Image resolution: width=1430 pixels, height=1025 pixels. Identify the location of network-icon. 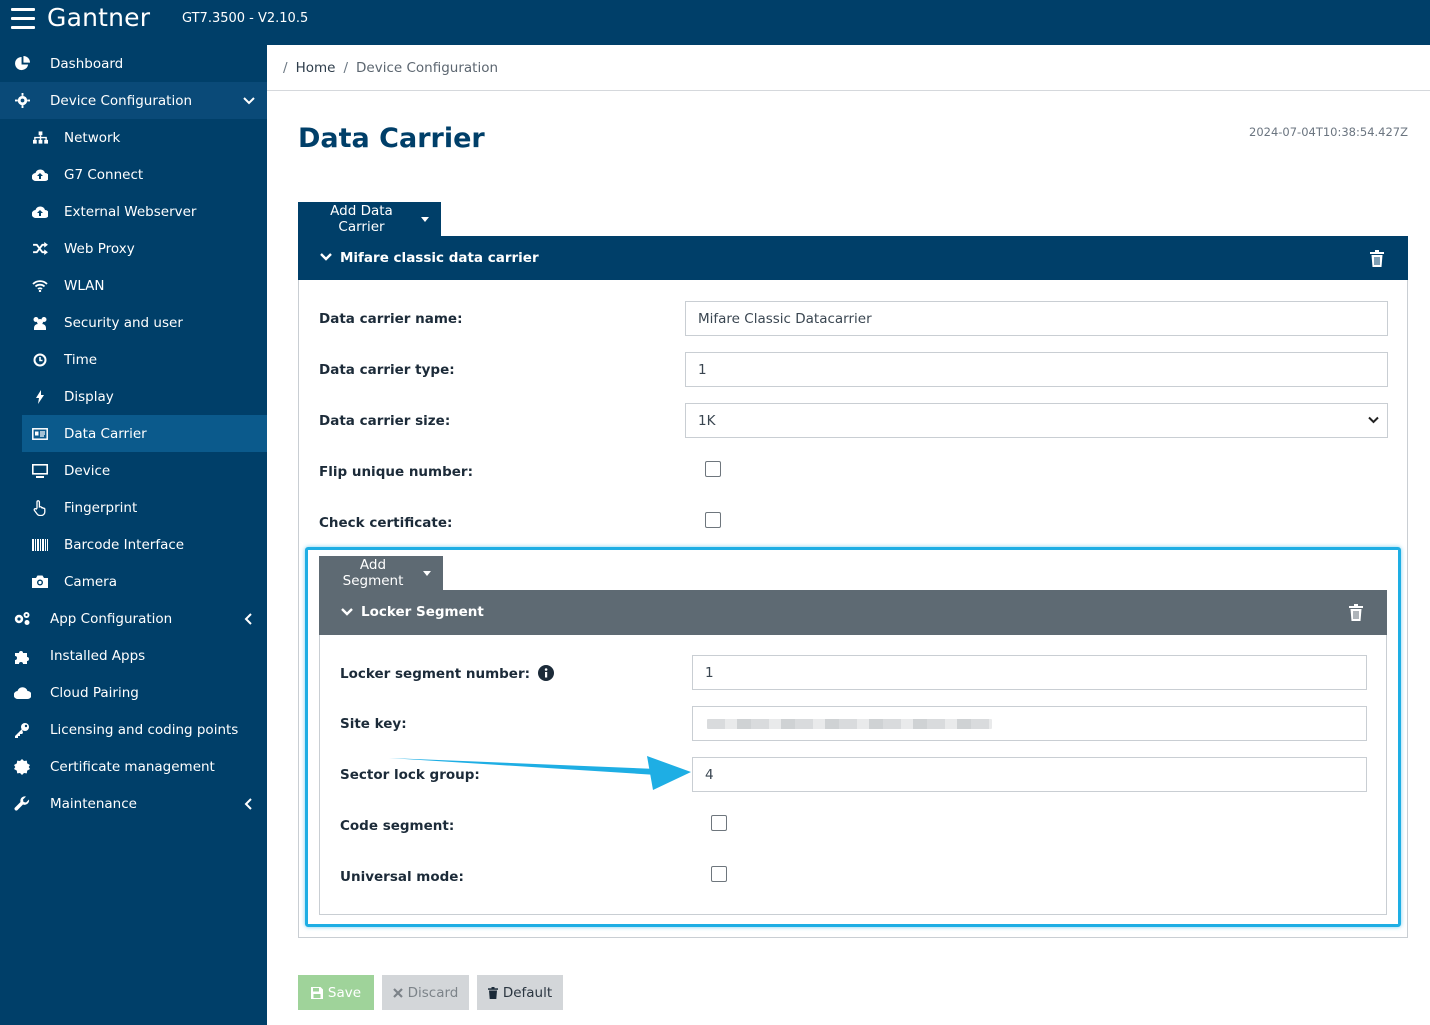
(40, 138).